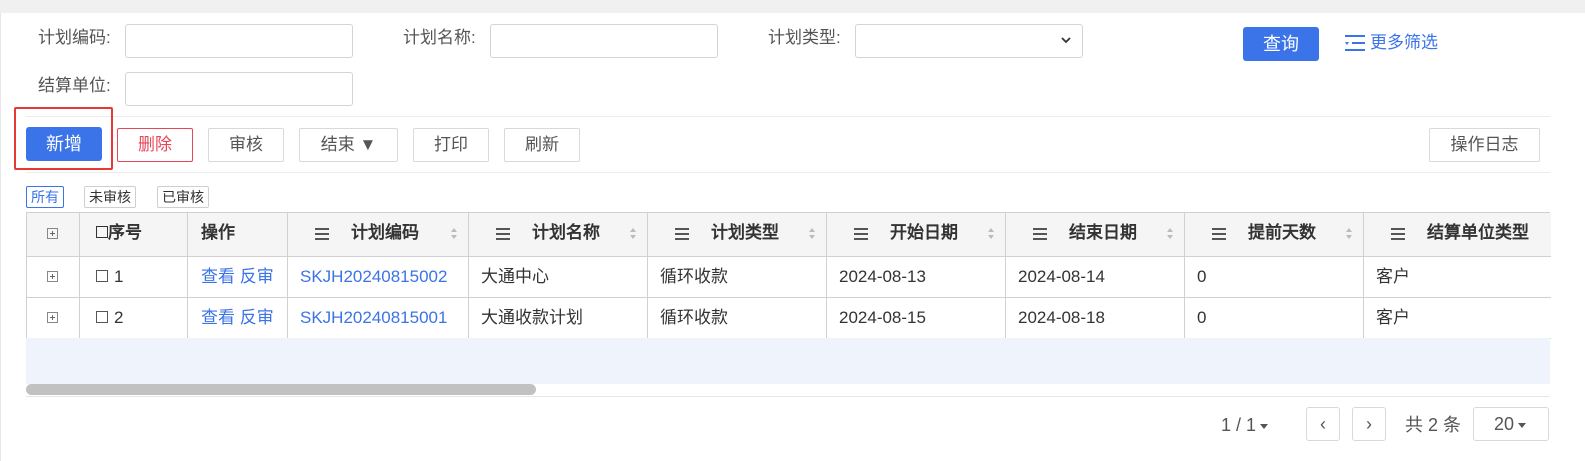 Image resolution: width=1585 pixels, height=461 pixels. What do you see at coordinates (1282, 232) in the screenshot?
I see `header-advance-label: 提前天数` at bounding box center [1282, 232].